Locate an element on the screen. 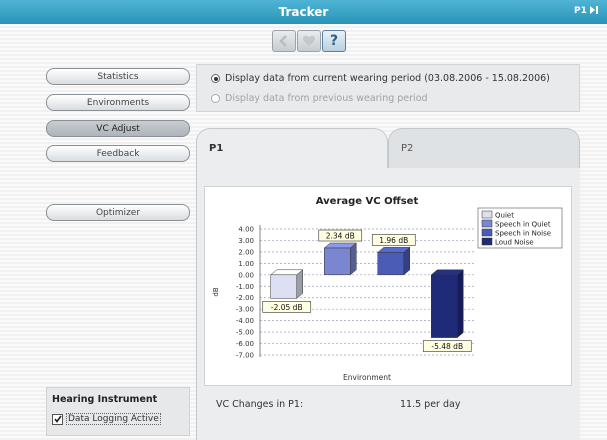  feedback-button: Feedback is located at coordinates (118, 153).